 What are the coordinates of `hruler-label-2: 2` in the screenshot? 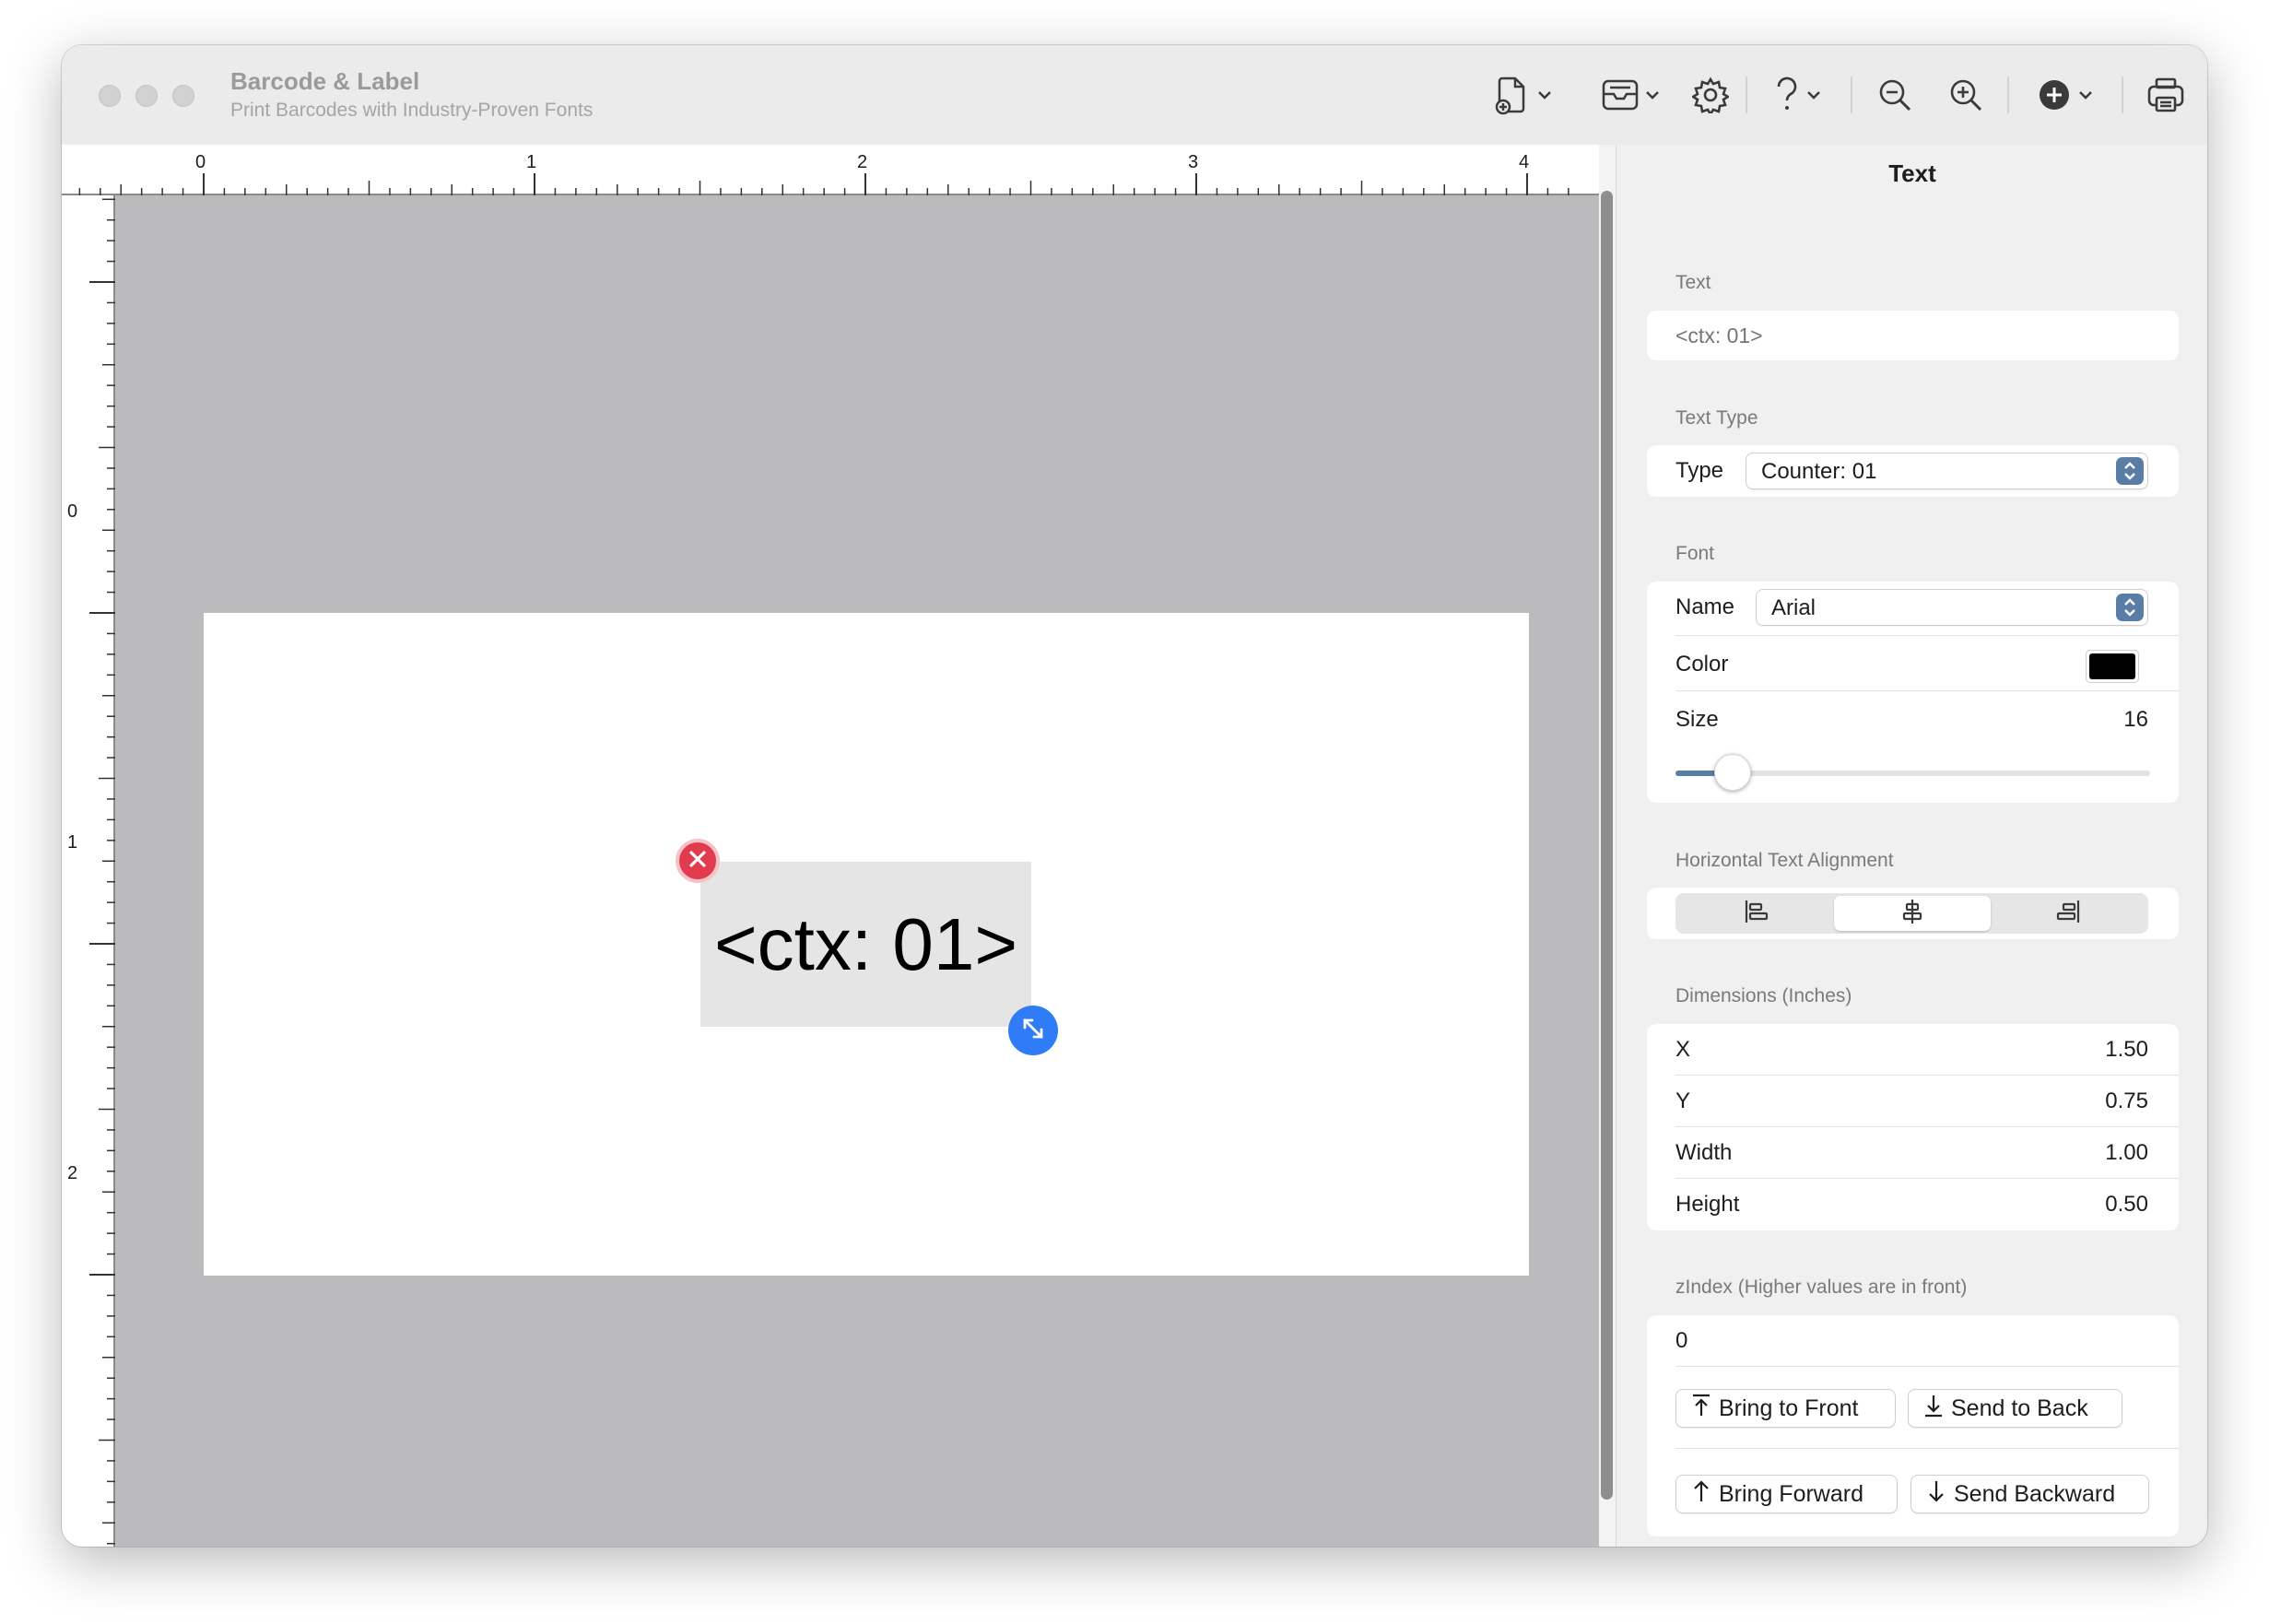 It's located at (862, 162).